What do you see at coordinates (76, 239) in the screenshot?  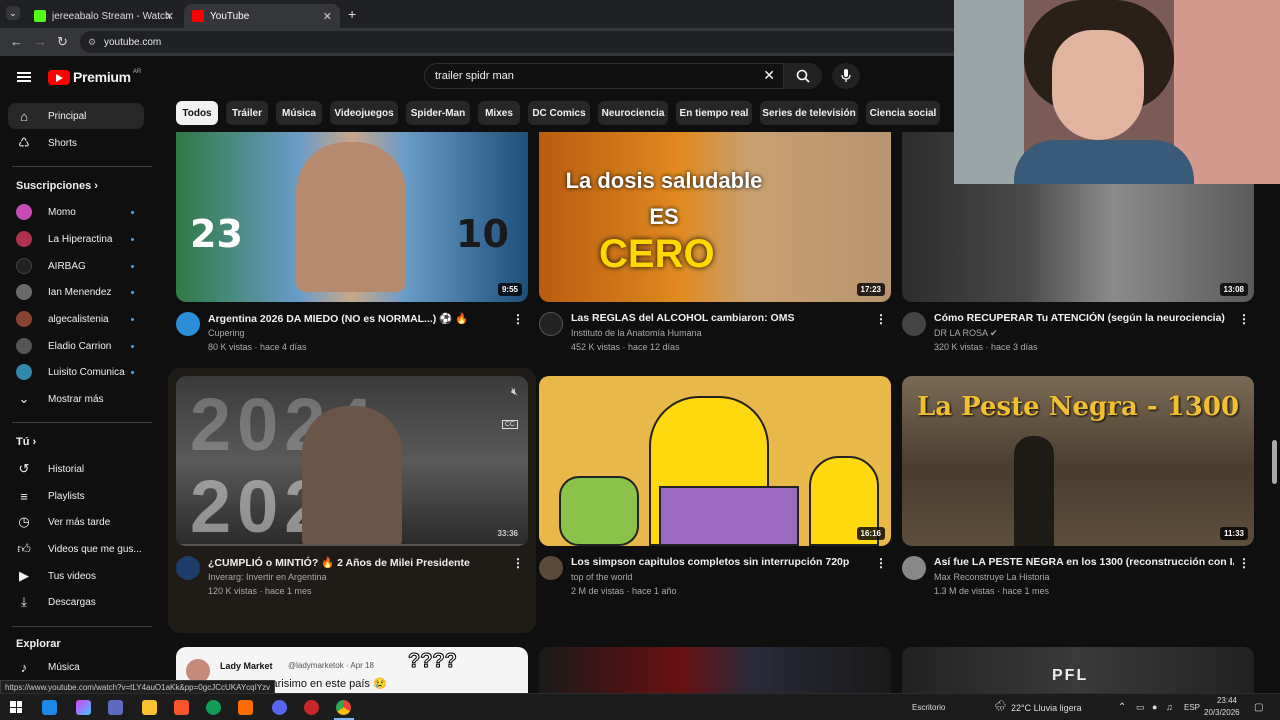 I see `sidebar-item-sub: La Hiperactina` at bounding box center [76, 239].